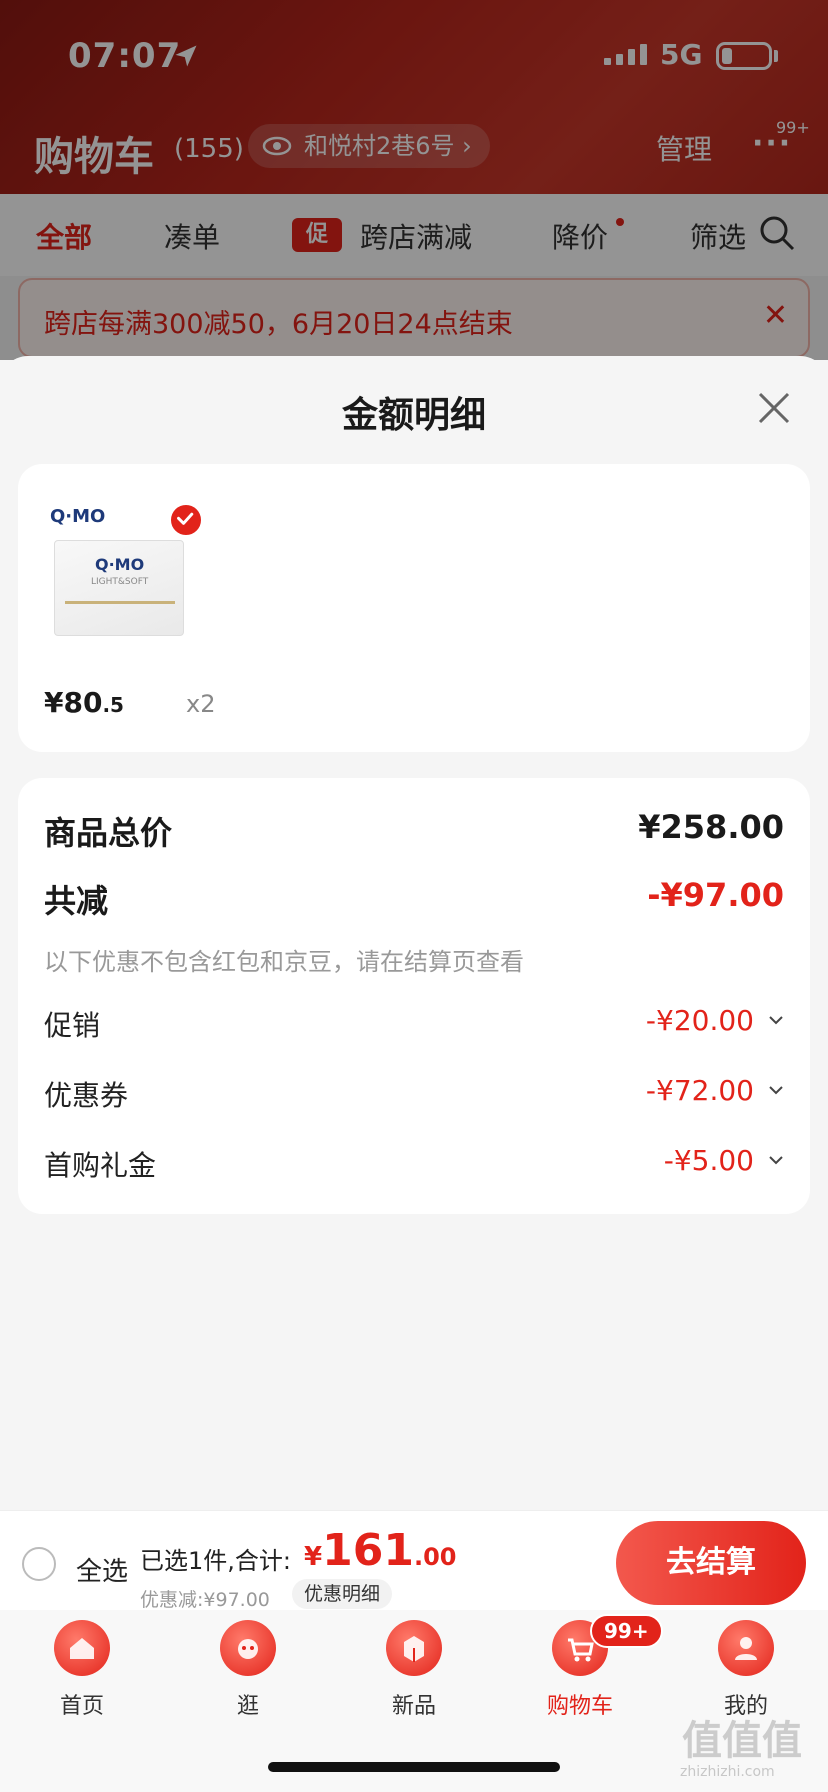 The width and height of the screenshot is (828, 1792). What do you see at coordinates (86, 1095) in the screenshot?
I see `coupon-label: 优惠券` at bounding box center [86, 1095].